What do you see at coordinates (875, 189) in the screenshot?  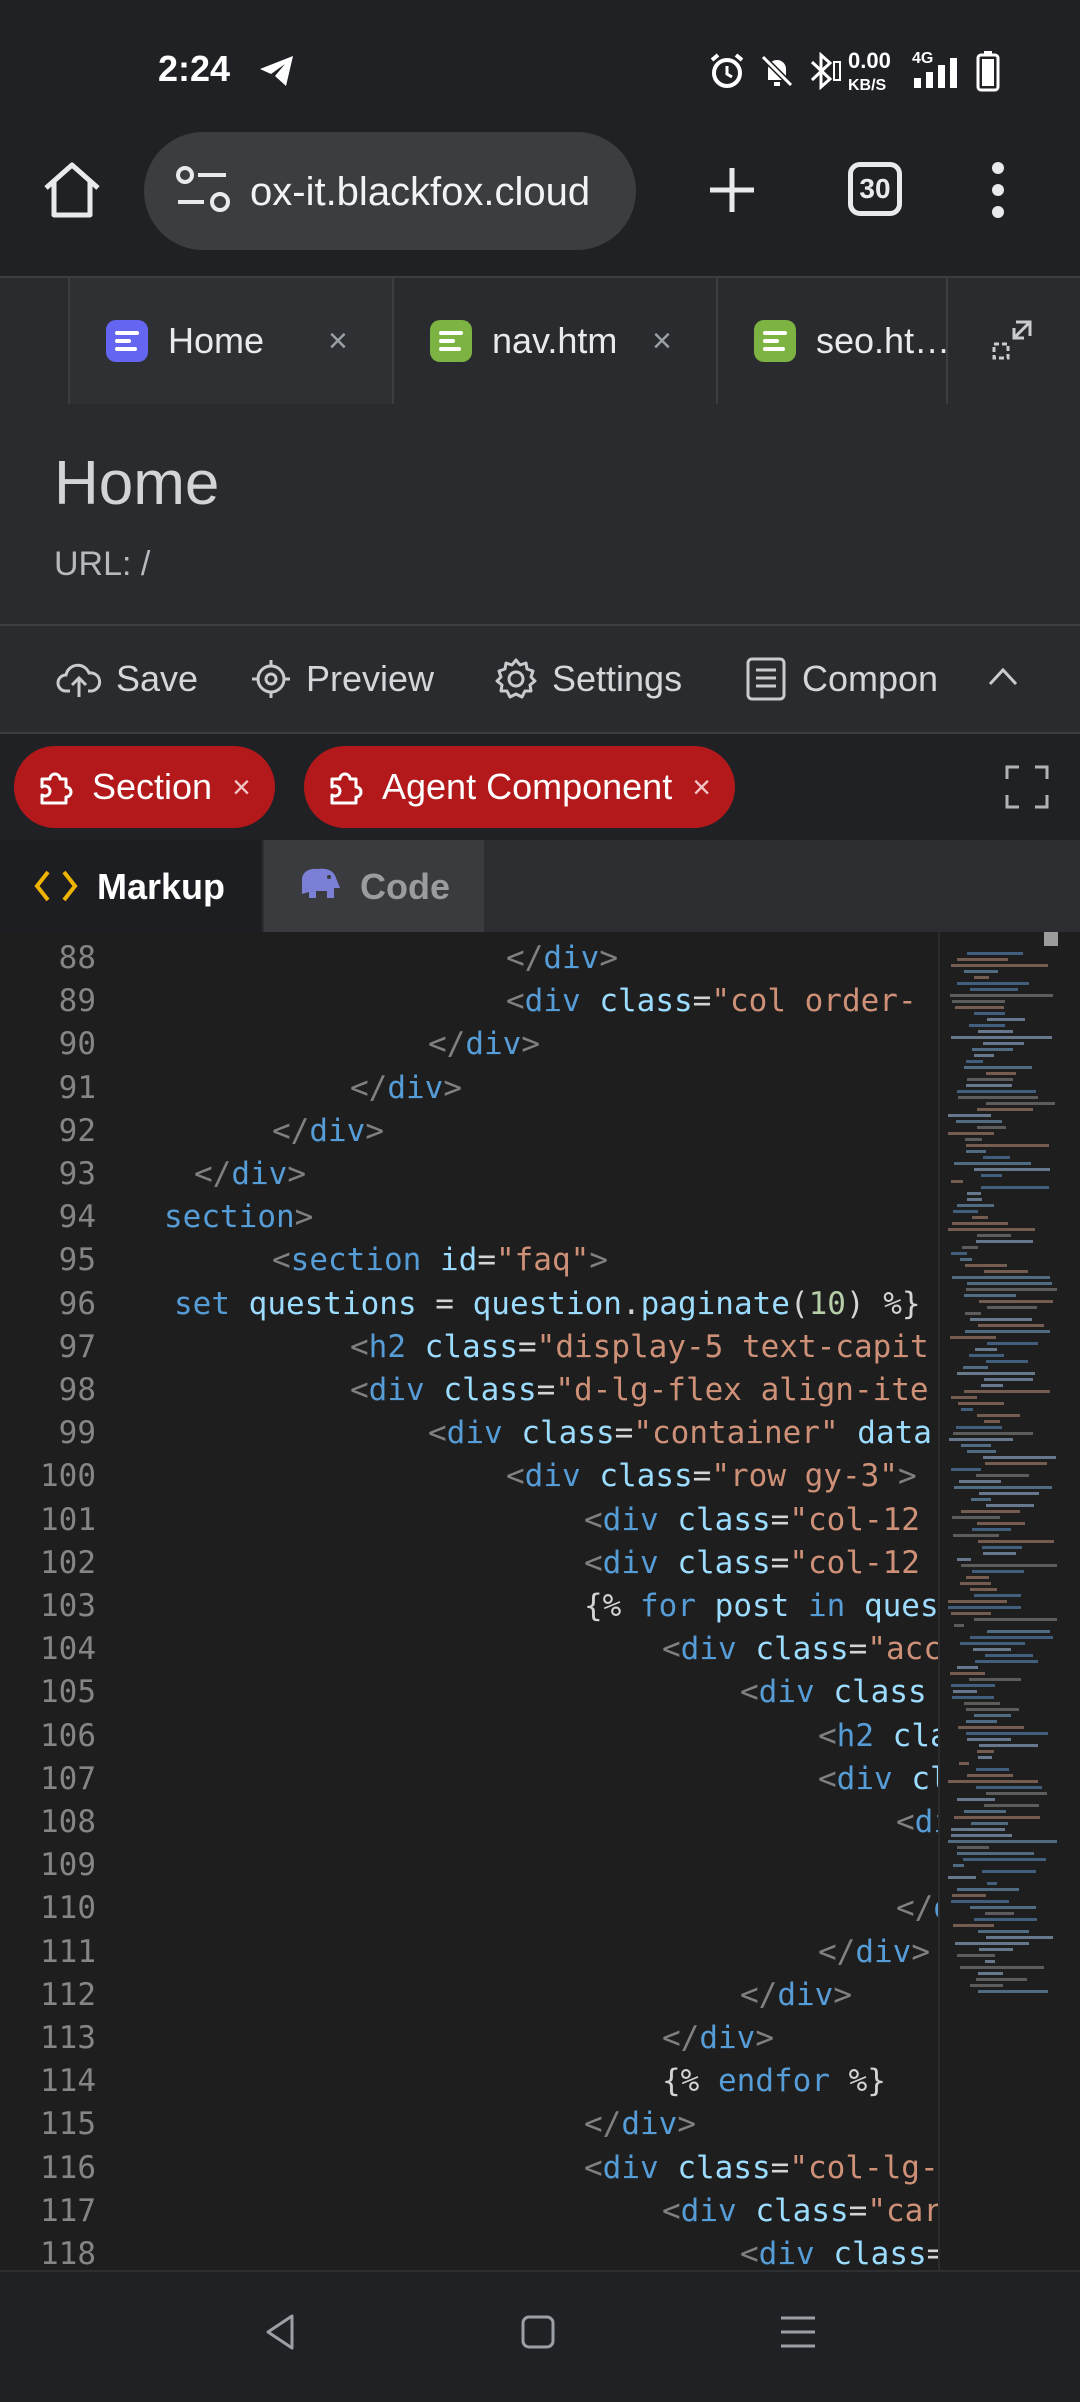 I see `tab-switcher-button: 30` at bounding box center [875, 189].